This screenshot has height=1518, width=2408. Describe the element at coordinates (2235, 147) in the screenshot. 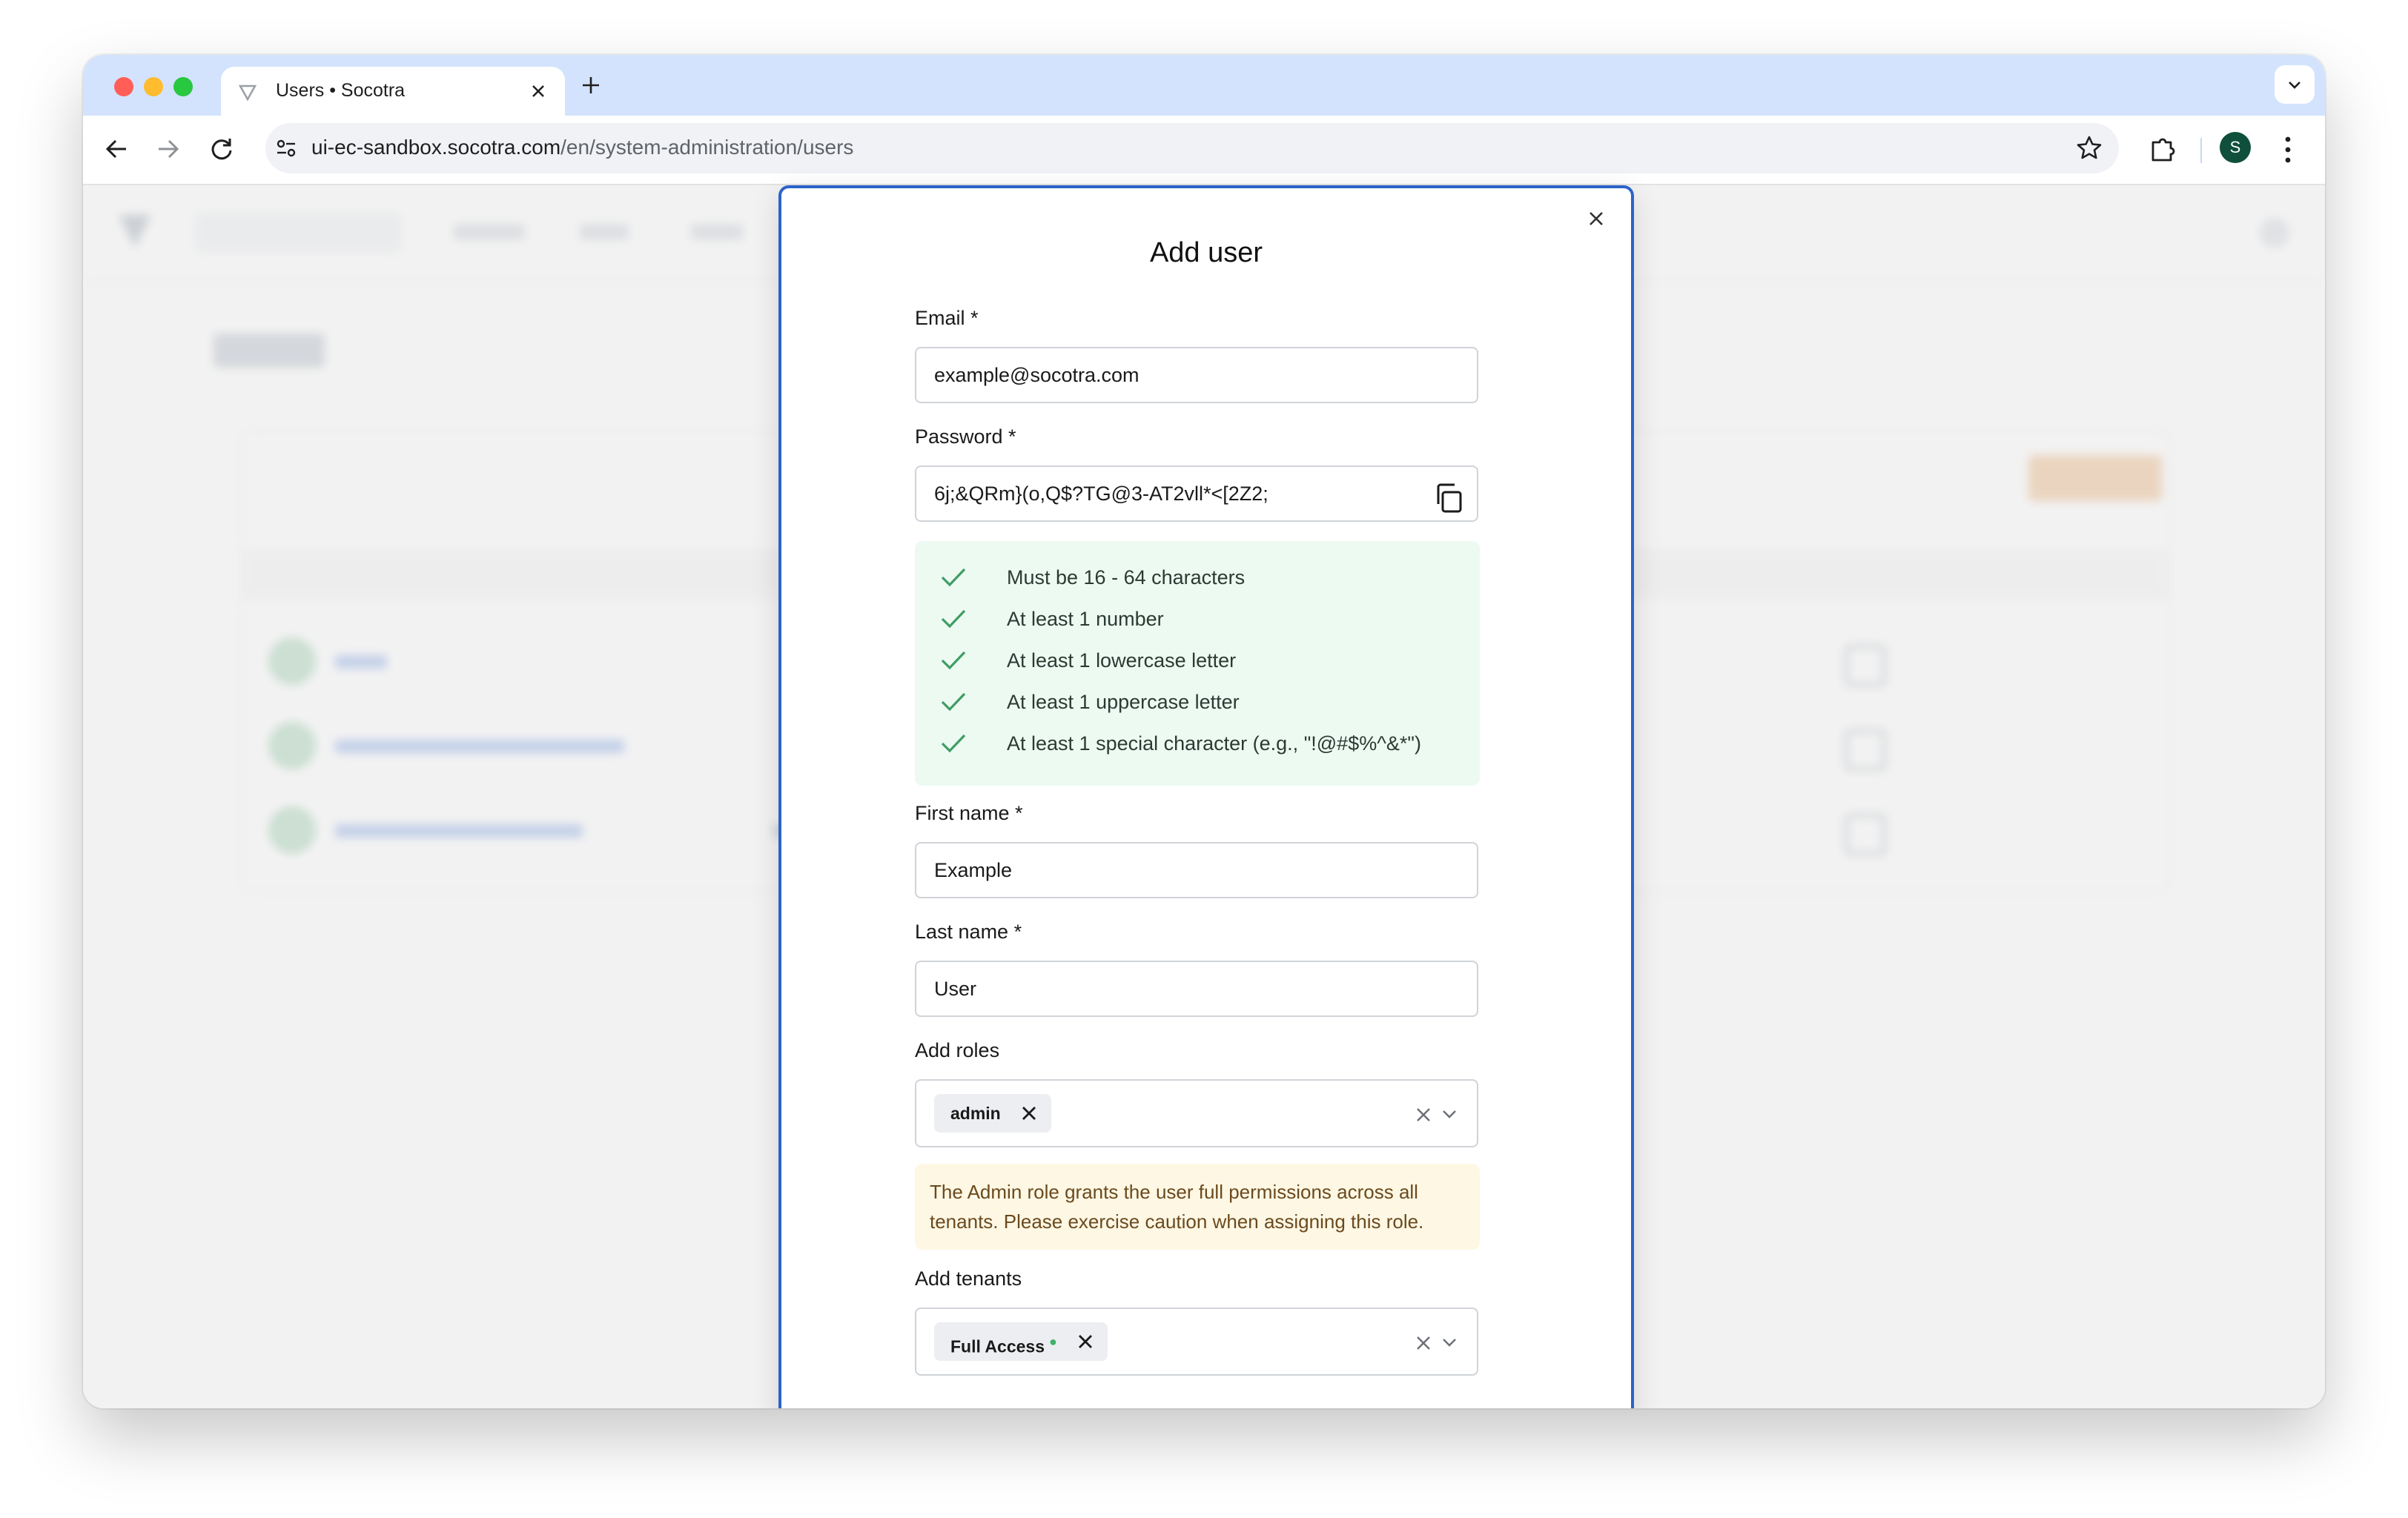

I see `profile-avatar: S` at that location.